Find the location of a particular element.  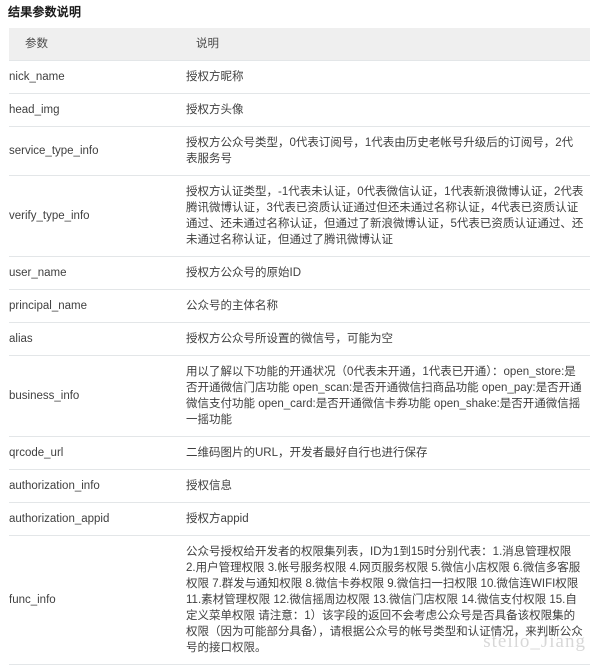

table-row: user_name 授权方公众号的原始ID is located at coordinates (299, 273).